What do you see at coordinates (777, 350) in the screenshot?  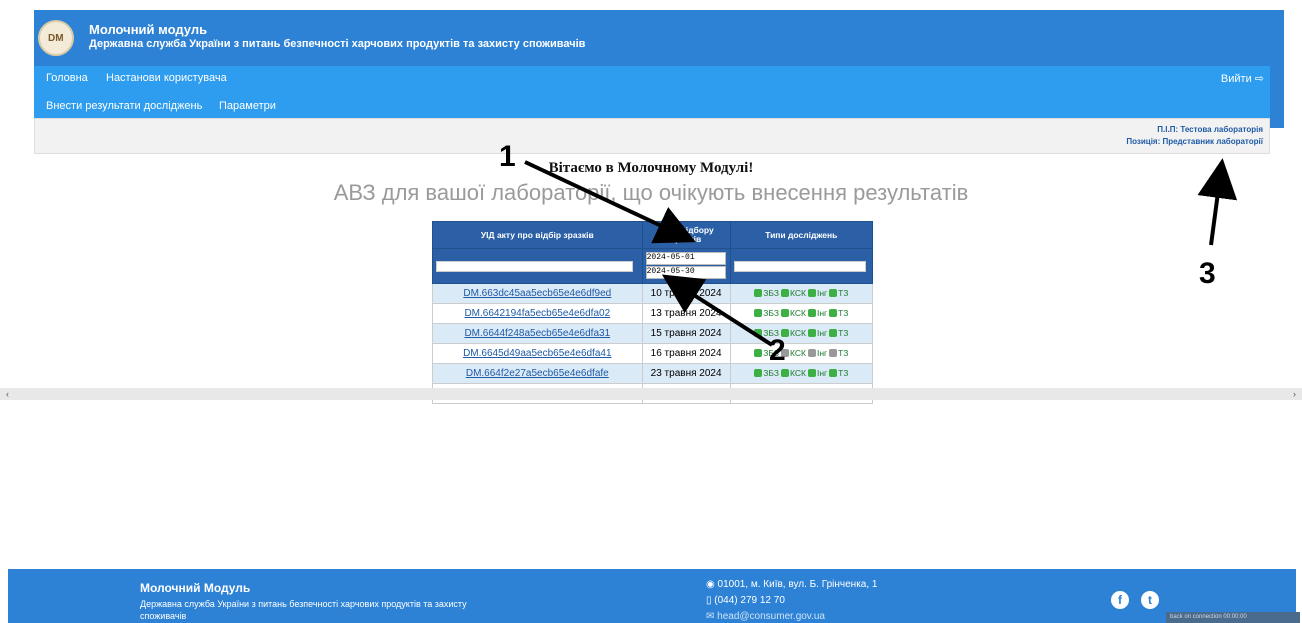 I see `annotation-2: 2` at bounding box center [777, 350].